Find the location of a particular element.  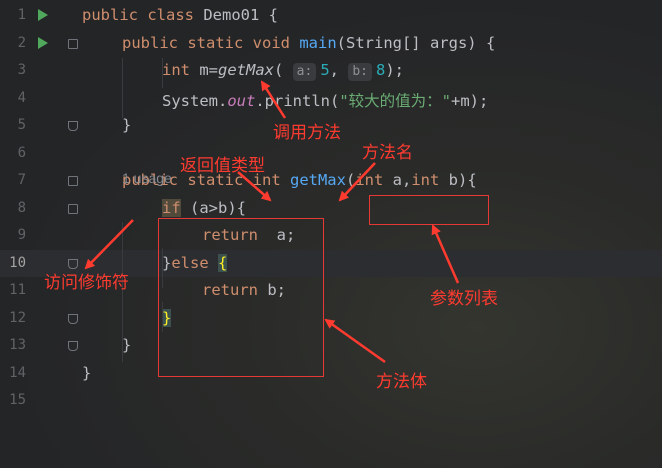

arrow-param-list is located at coordinates (445, 254).